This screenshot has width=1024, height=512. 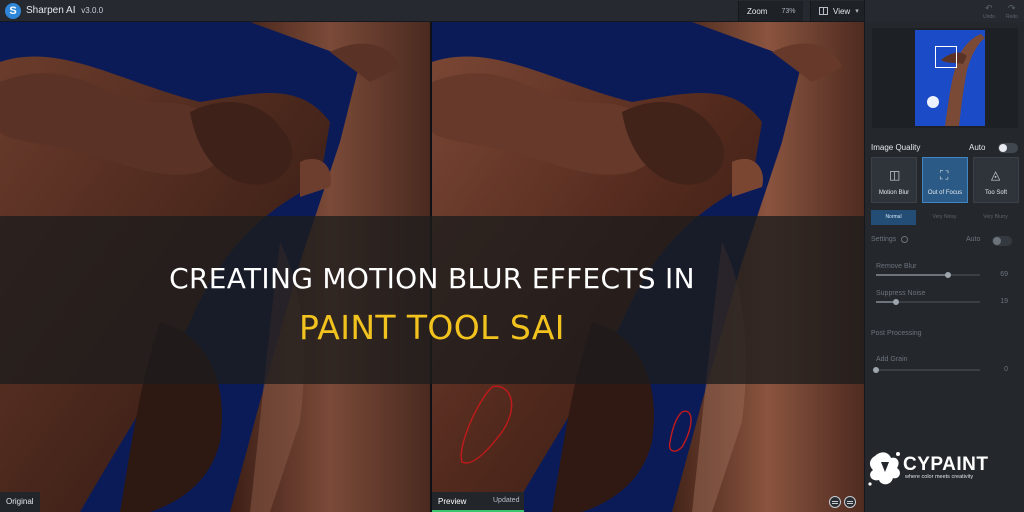 What do you see at coordinates (894, 193) in the screenshot?
I see `mode-label: Motion Blur` at bounding box center [894, 193].